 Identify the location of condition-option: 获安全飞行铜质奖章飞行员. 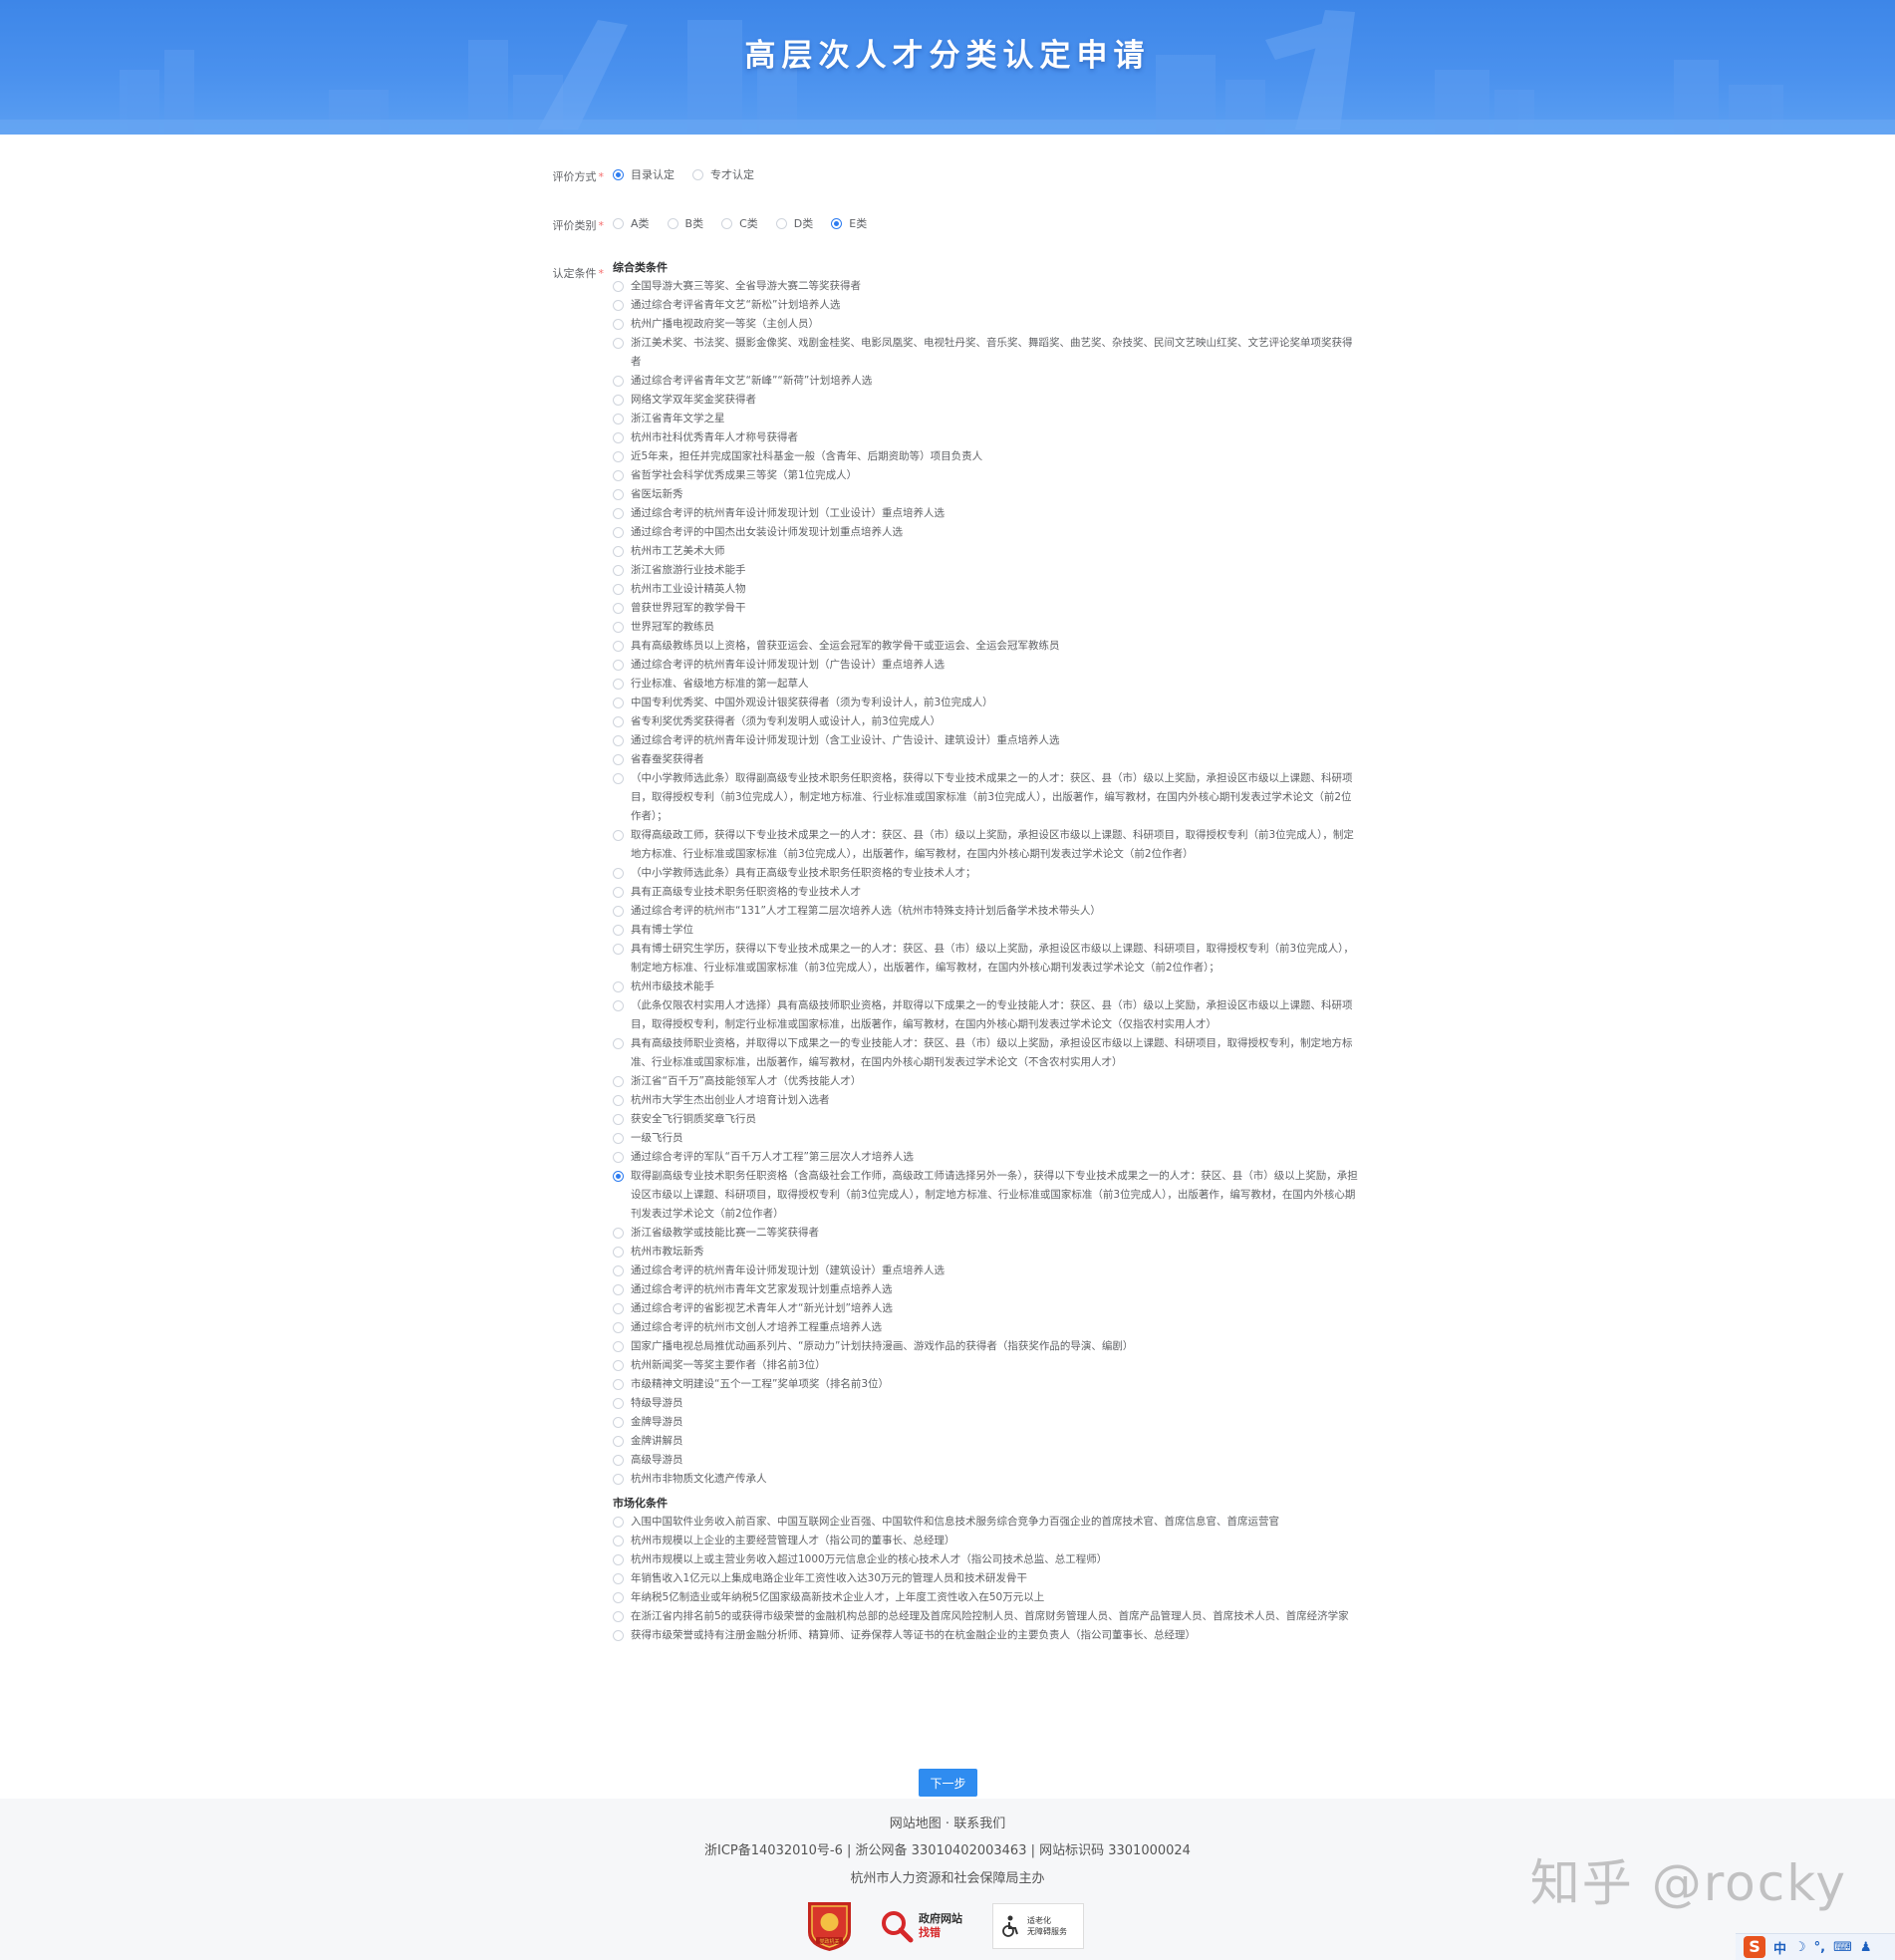
(986, 1119).